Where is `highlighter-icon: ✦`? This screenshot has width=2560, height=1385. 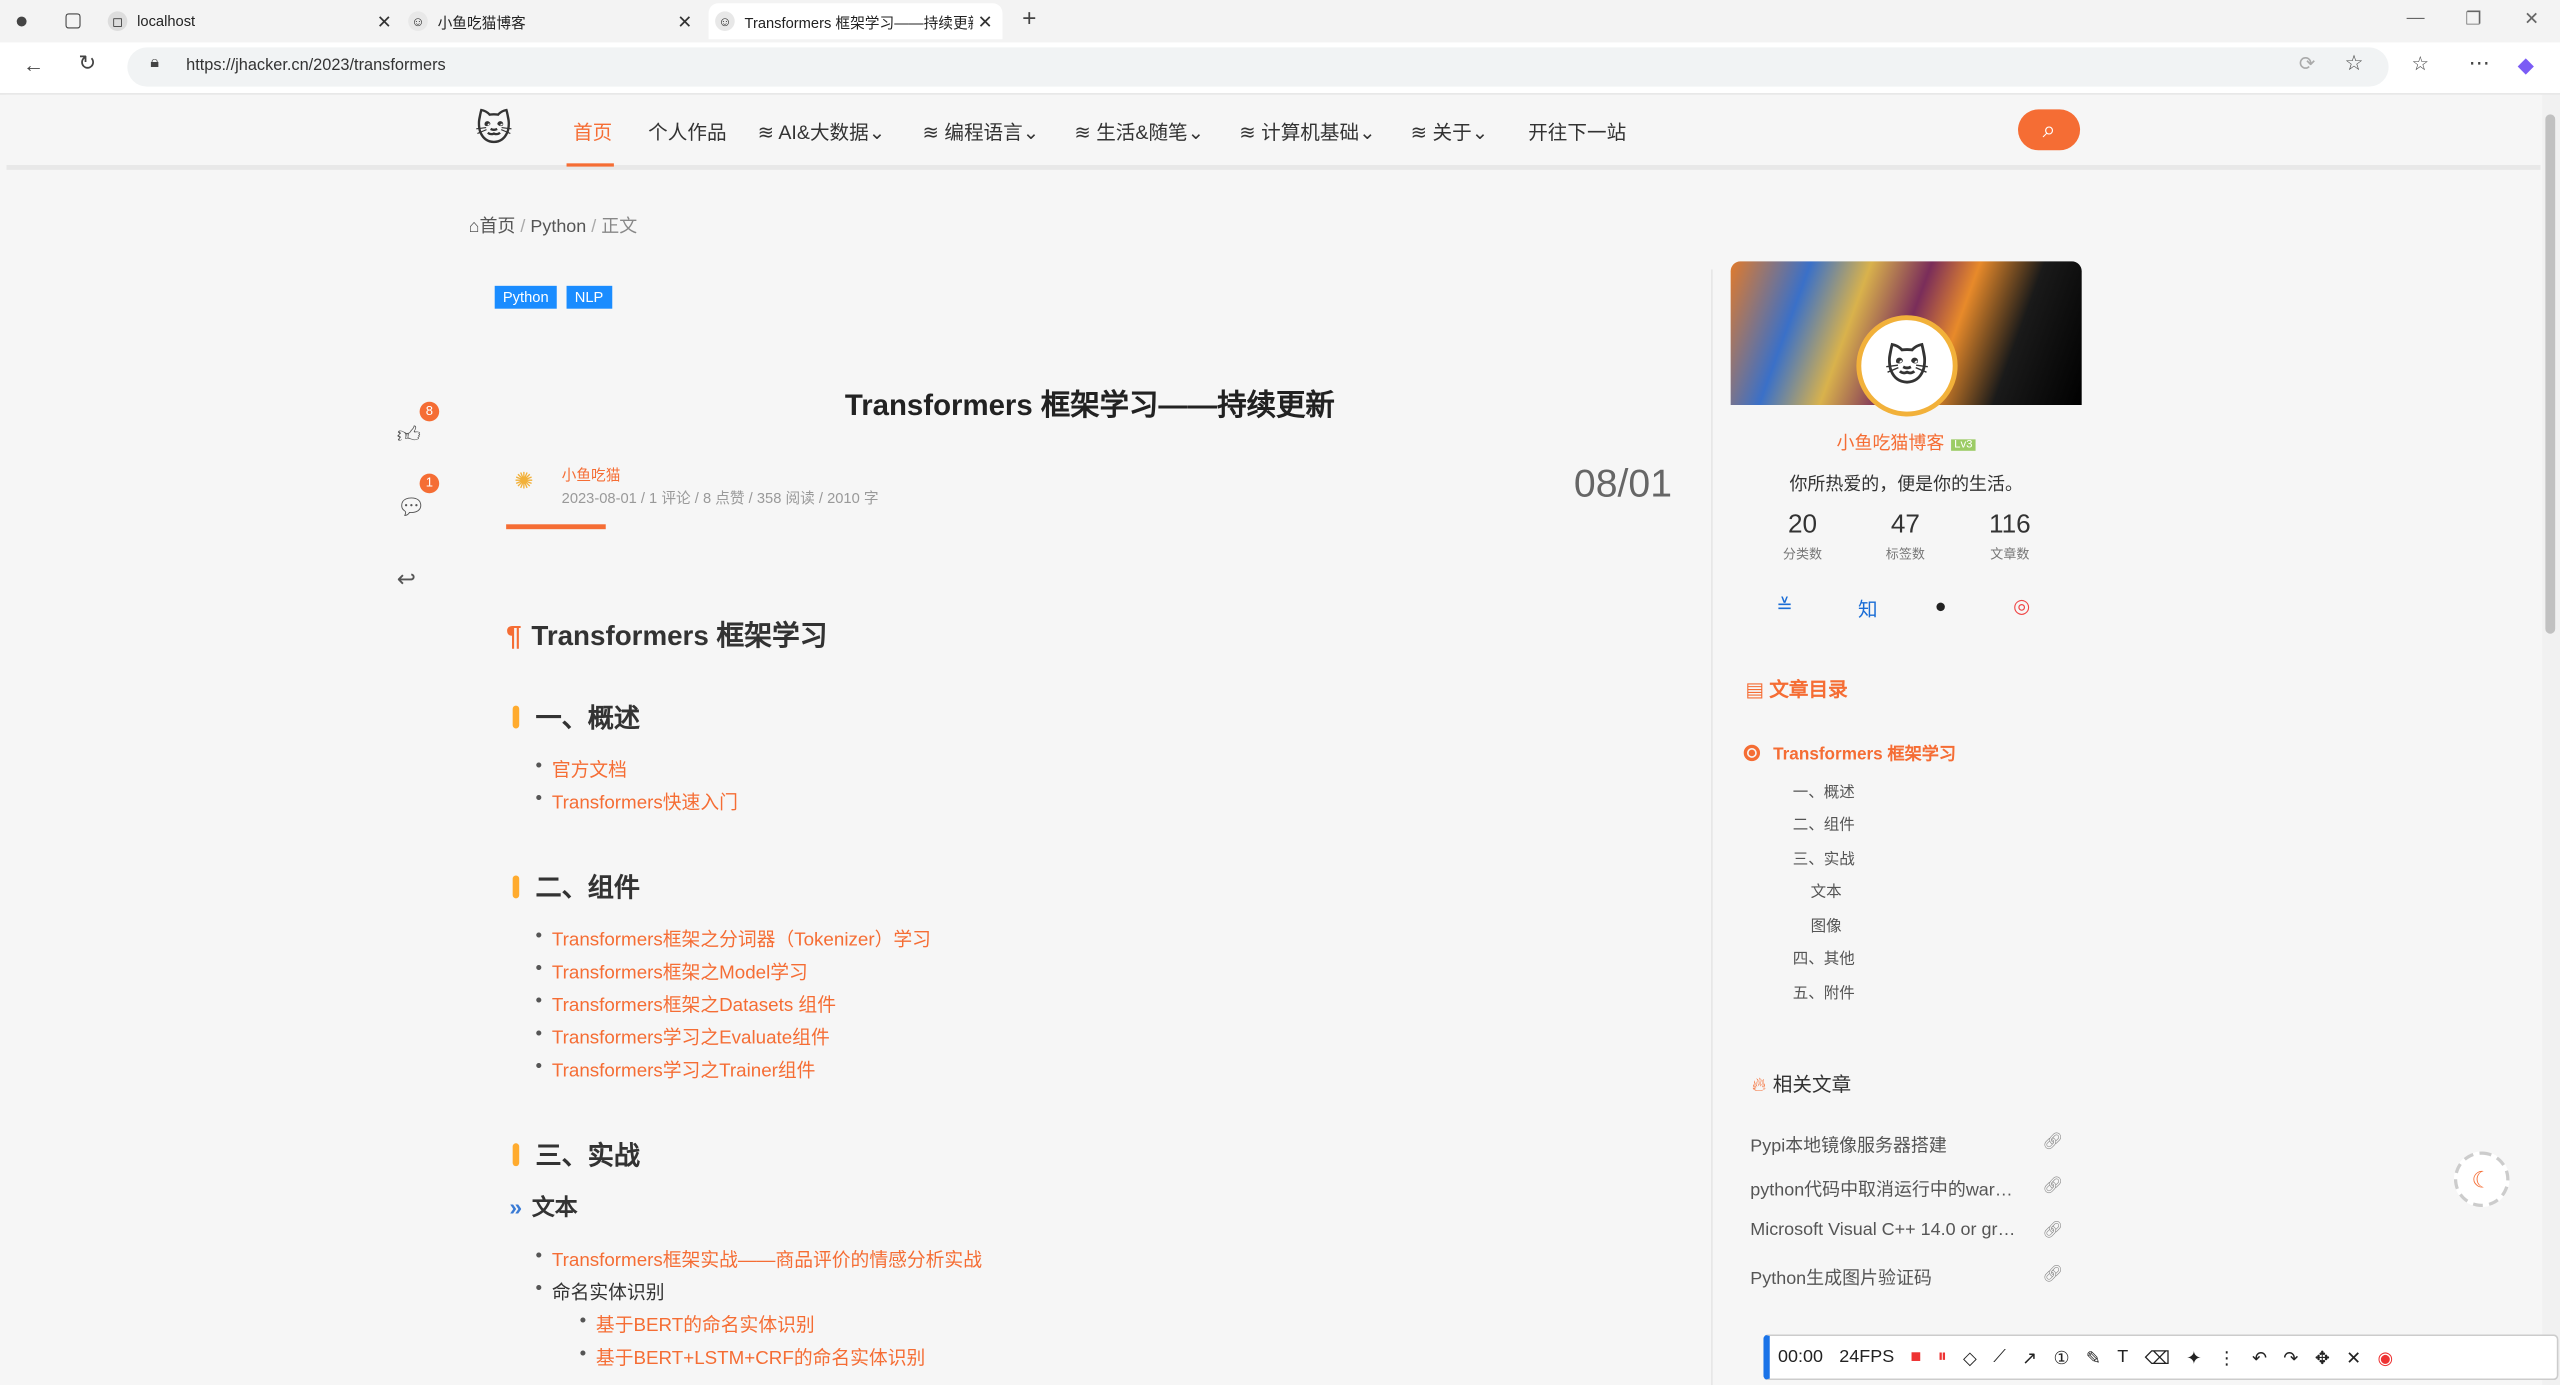
highlighter-icon: ✦ is located at coordinates (2193, 1357).